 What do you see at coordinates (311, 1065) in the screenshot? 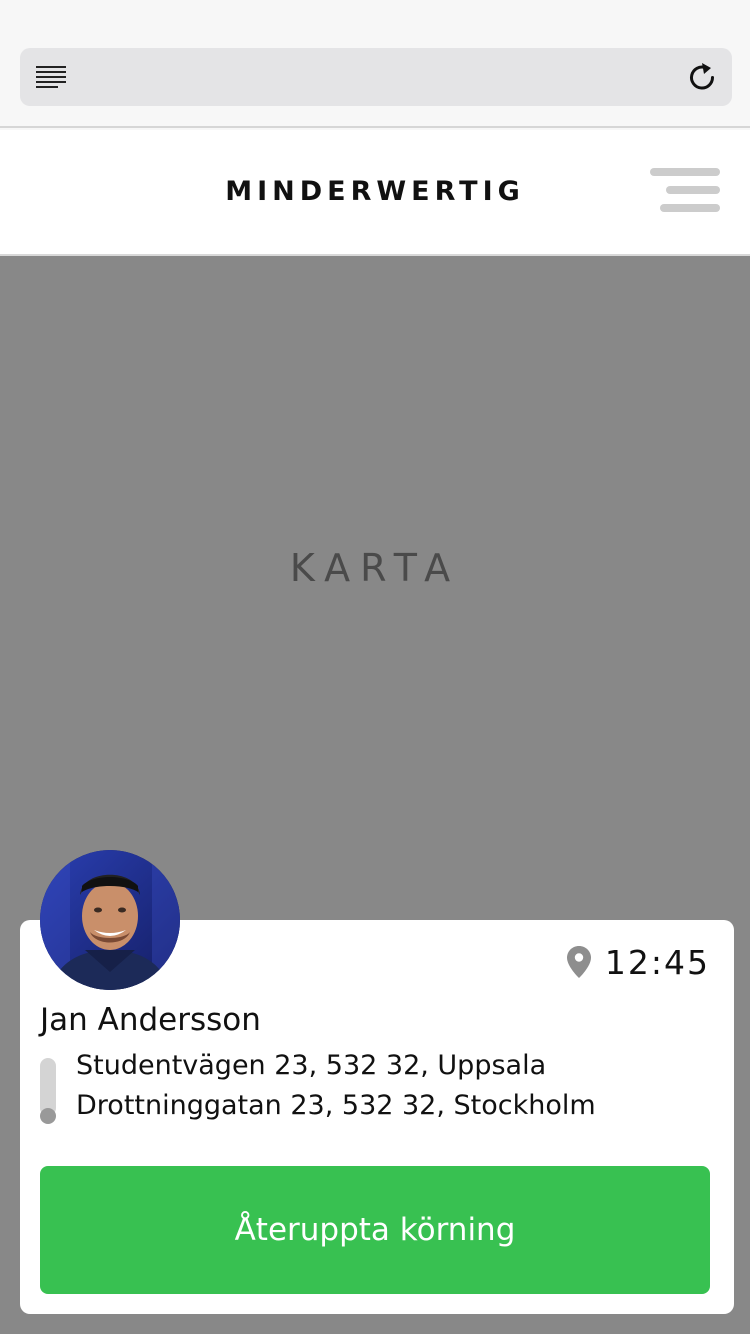
I see `pickup-address: Studentvägen 23, 532 32, Uppsala` at bounding box center [311, 1065].